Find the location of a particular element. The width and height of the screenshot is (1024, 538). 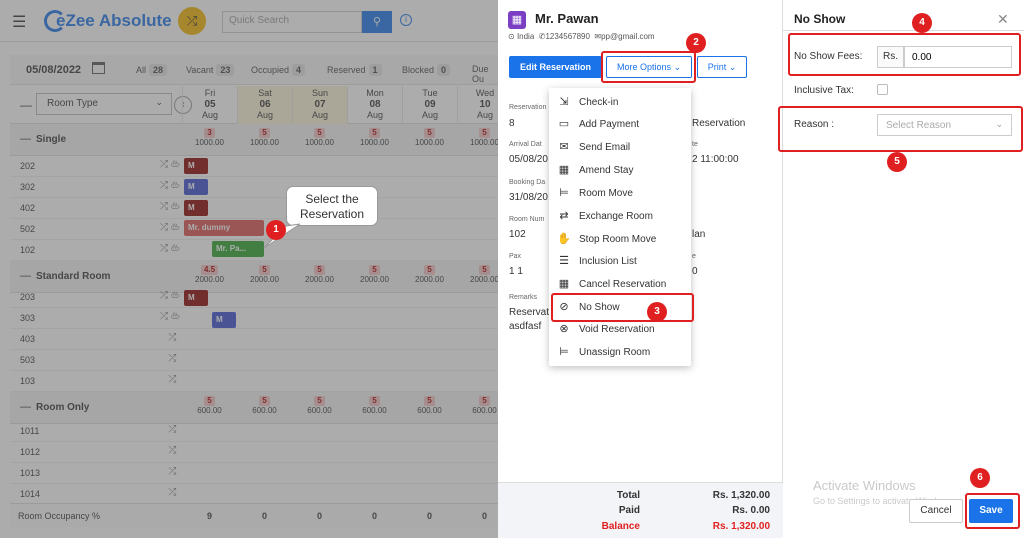

calendar-icon: ▦ is located at coordinates (564, 170).